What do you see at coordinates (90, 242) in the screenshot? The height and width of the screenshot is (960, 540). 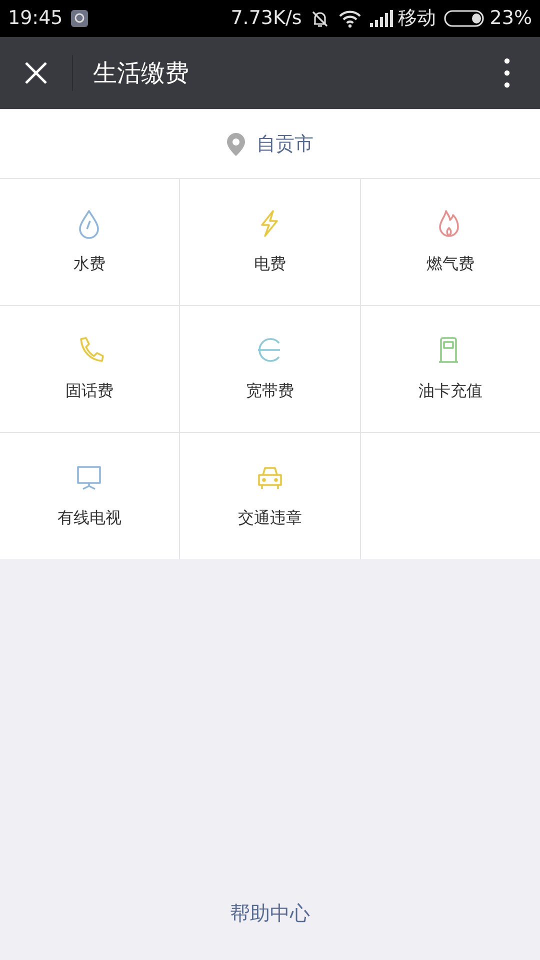 I see `service-tile: 水费` at bounding box center [90, 242].